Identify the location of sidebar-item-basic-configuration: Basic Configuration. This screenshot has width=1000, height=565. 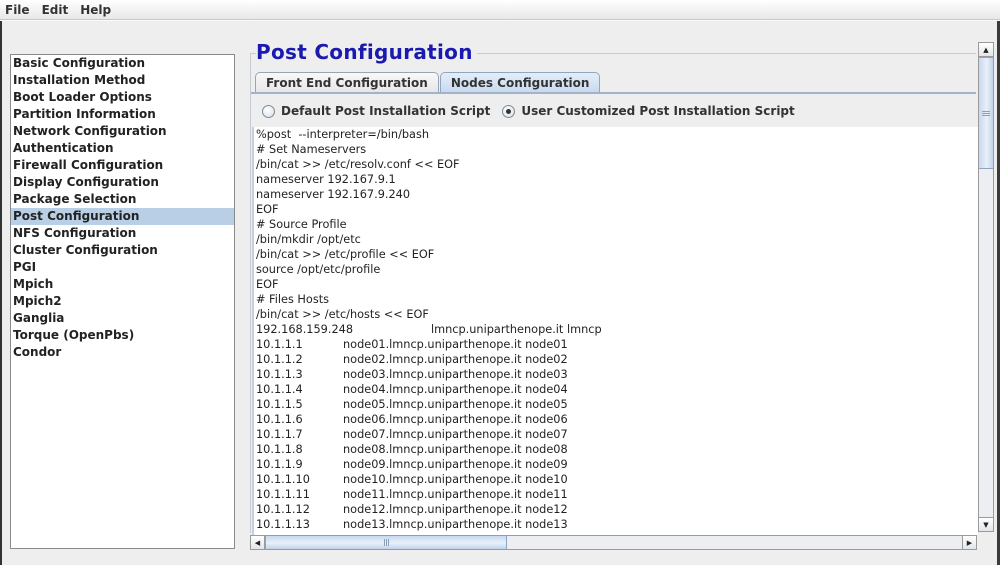
(122, 63).